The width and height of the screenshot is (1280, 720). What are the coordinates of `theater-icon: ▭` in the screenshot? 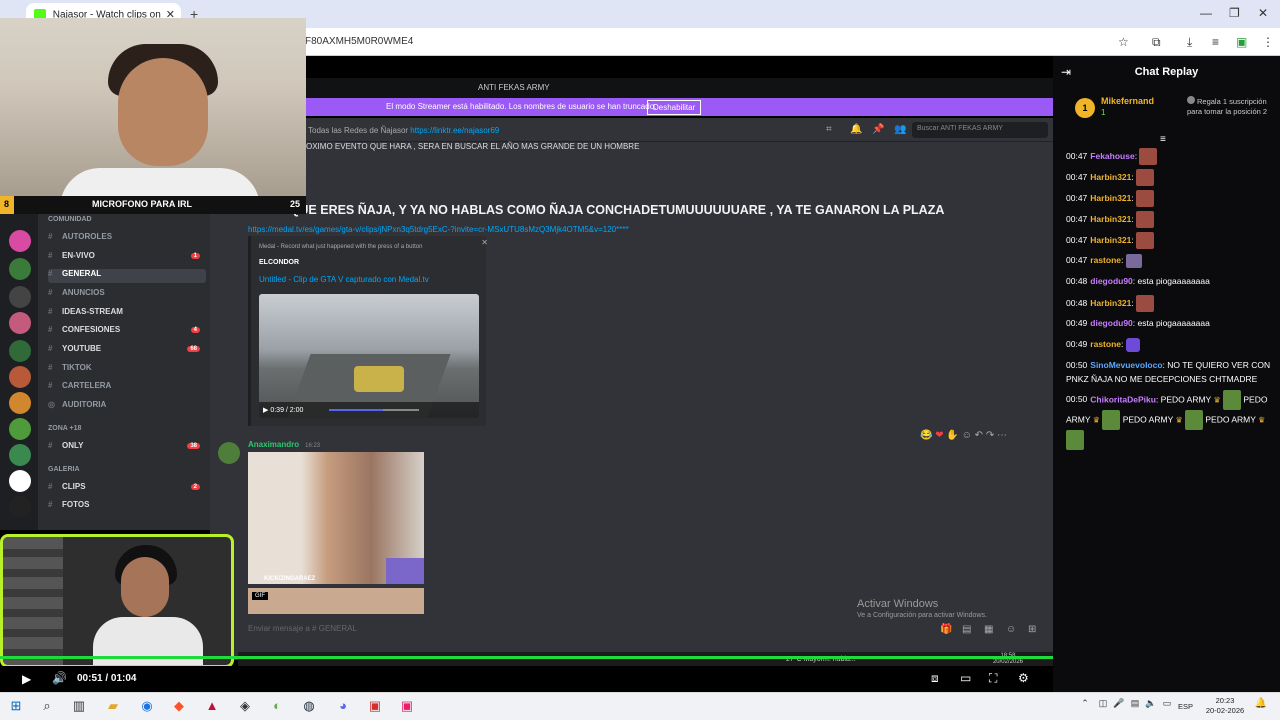 It's located at (965, 678).